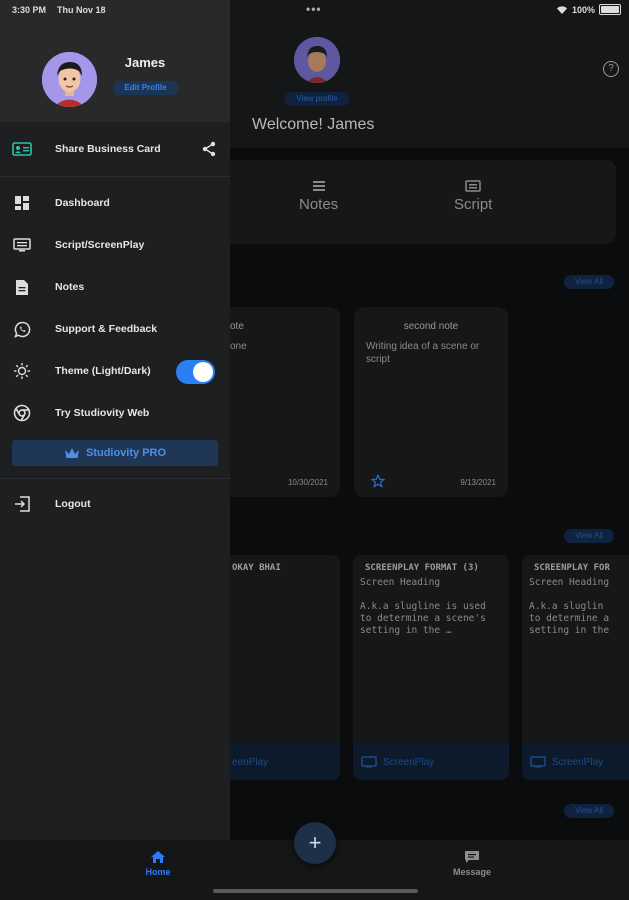 The width and height of the screenshot is (629, 900). I want to click on tabs-card, so click(408, 202).